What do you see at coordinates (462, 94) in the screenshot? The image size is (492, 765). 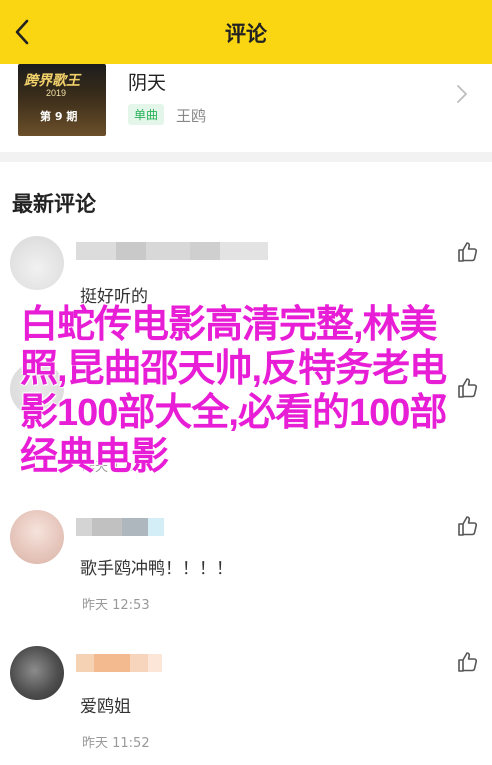 I see `chevron-right-icon` at bounding box center [462, 94].